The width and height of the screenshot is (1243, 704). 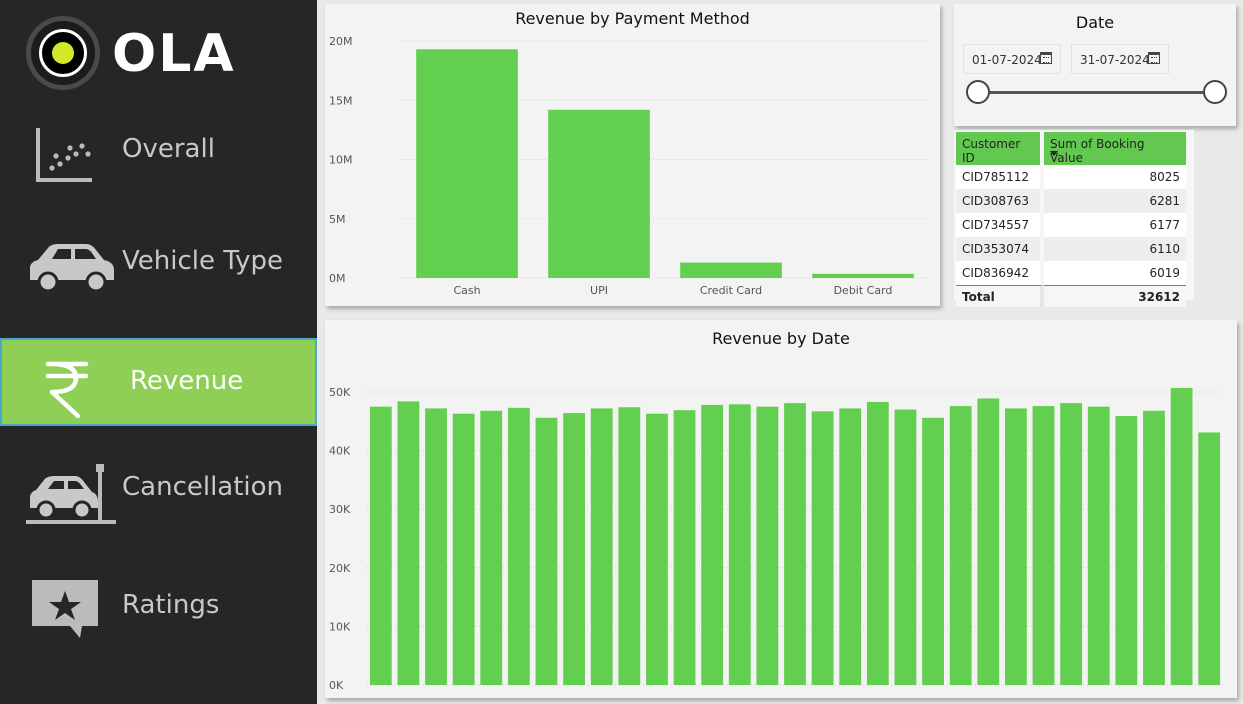 I want to click on car-crash-icon, so click(x=71, y=494).